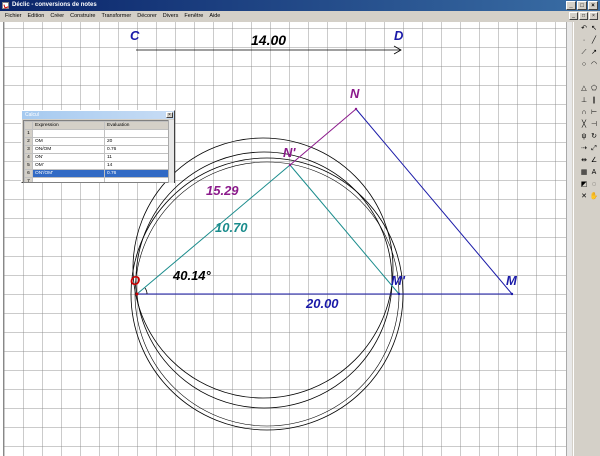  I want to click on calc-expression-cell: ON', so click(68, 157).